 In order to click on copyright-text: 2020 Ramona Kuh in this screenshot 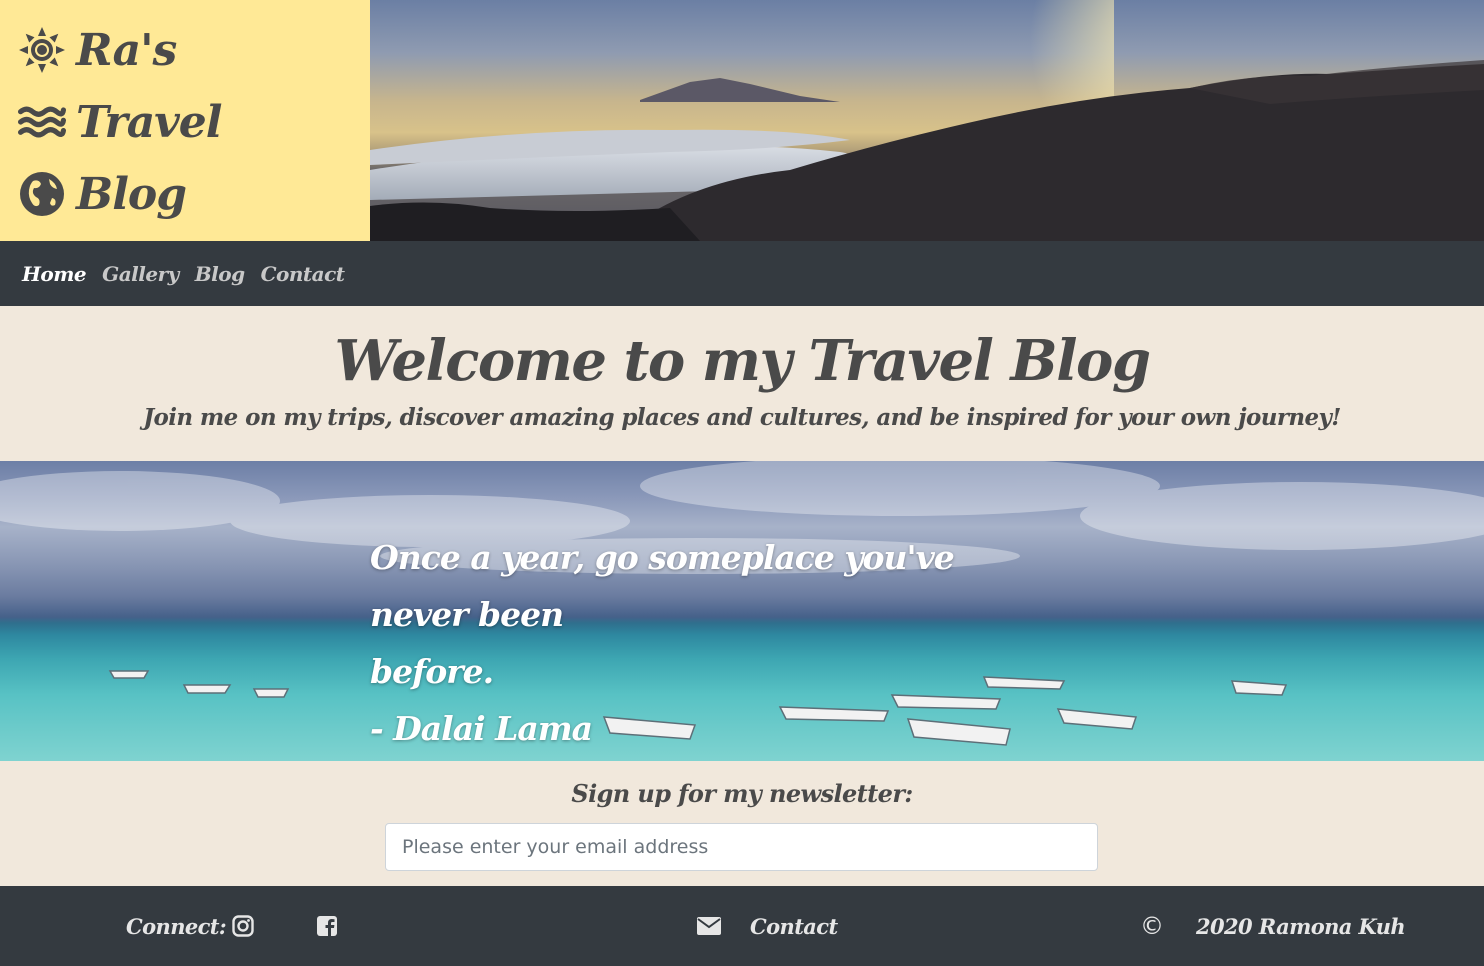, I will do `click(1301, 926)`.